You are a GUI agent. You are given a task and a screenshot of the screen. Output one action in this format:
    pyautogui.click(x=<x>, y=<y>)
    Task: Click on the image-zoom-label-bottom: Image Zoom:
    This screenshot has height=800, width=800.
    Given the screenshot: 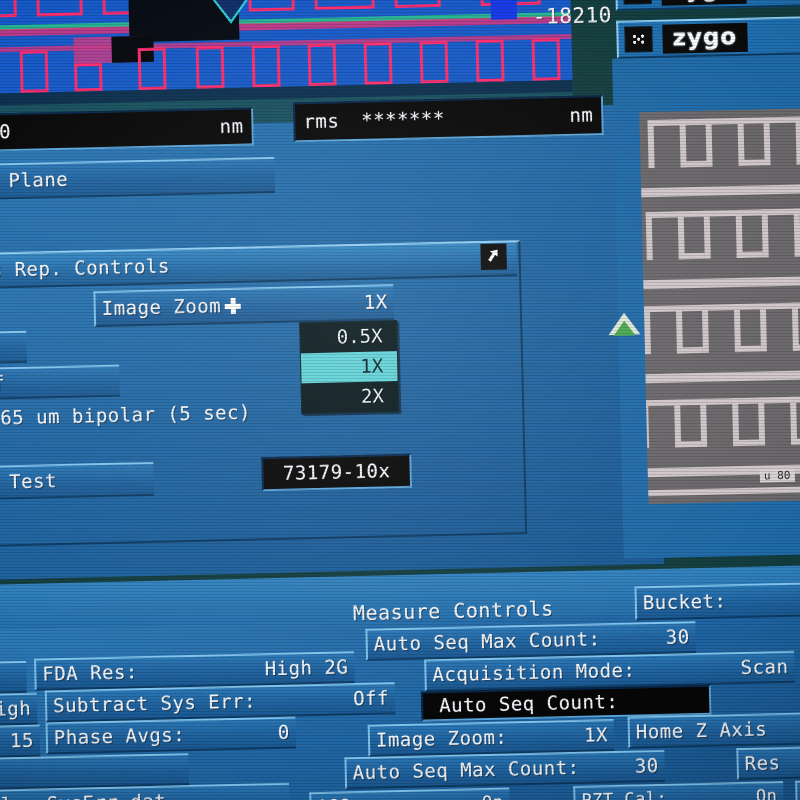 What is the action you would take?
    pyautogui.click(x=441, y=739)
    